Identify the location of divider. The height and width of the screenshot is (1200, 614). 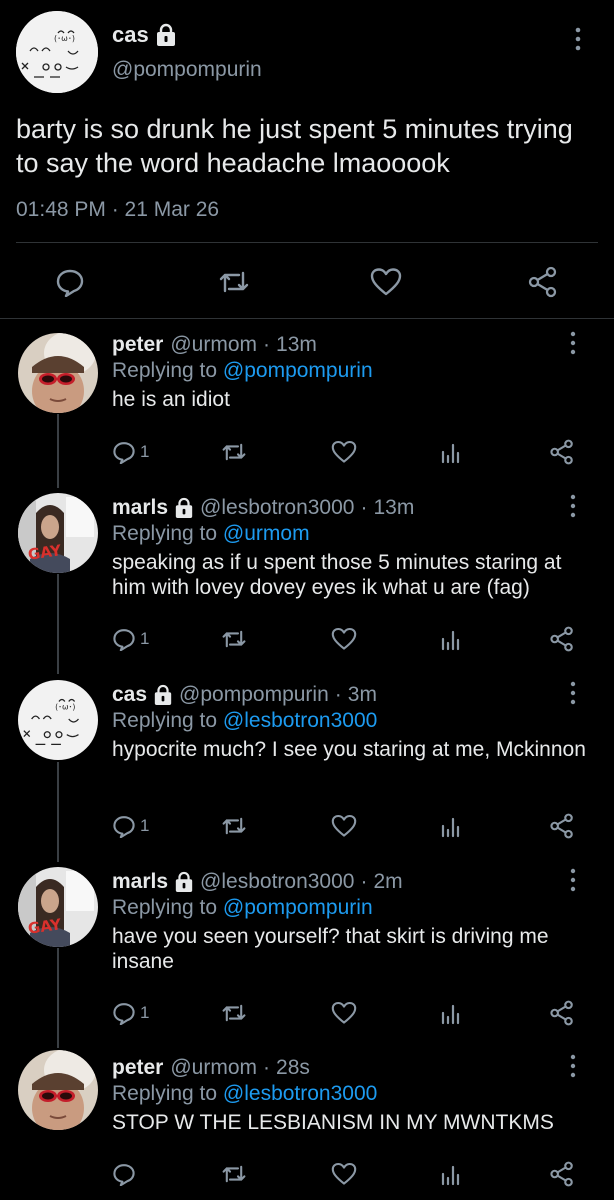
(307, 318).